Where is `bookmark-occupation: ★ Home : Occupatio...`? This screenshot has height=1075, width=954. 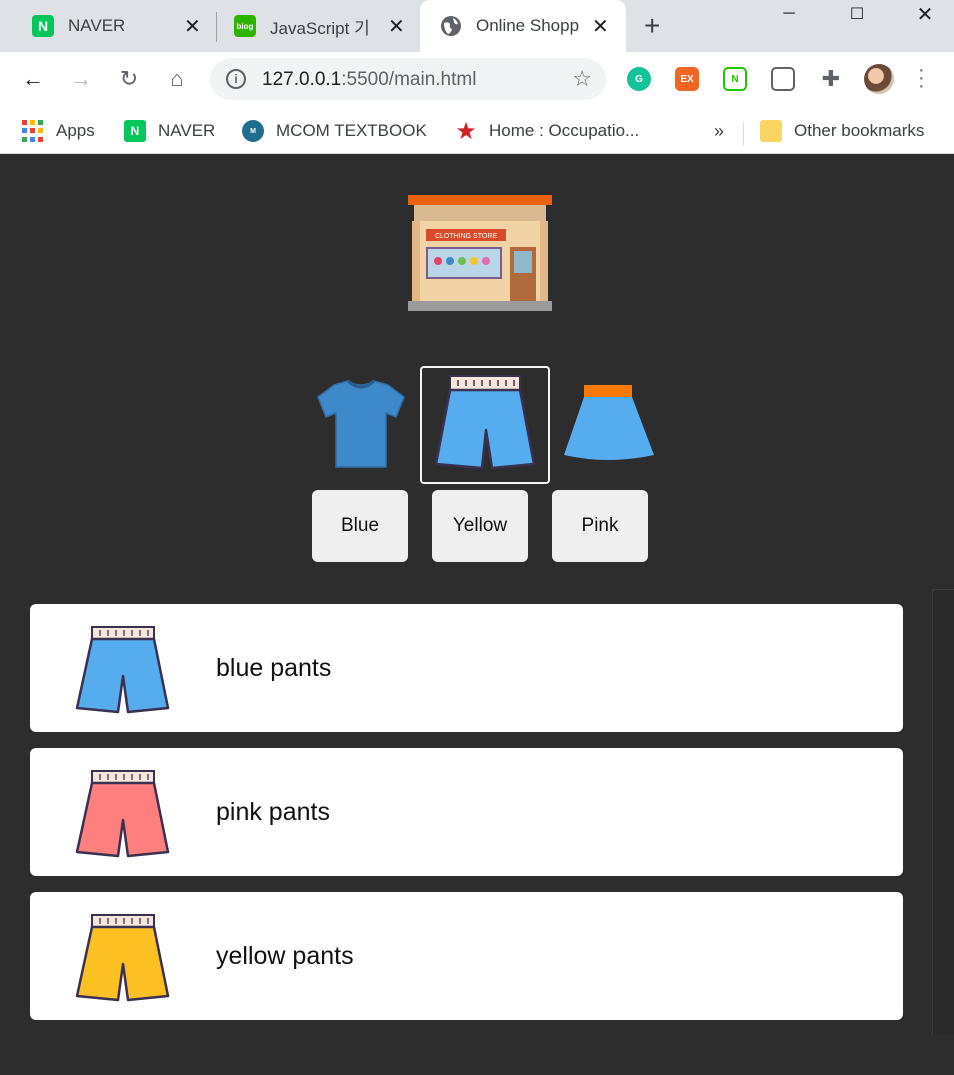 bookmark-occupation: ★ Home : Occupatio... is located at coordinates (547, 131).